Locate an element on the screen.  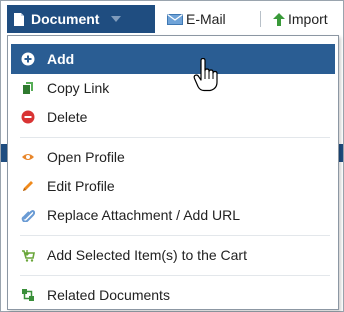
menu-item-label: Delete is located at coordinates (67, 117).